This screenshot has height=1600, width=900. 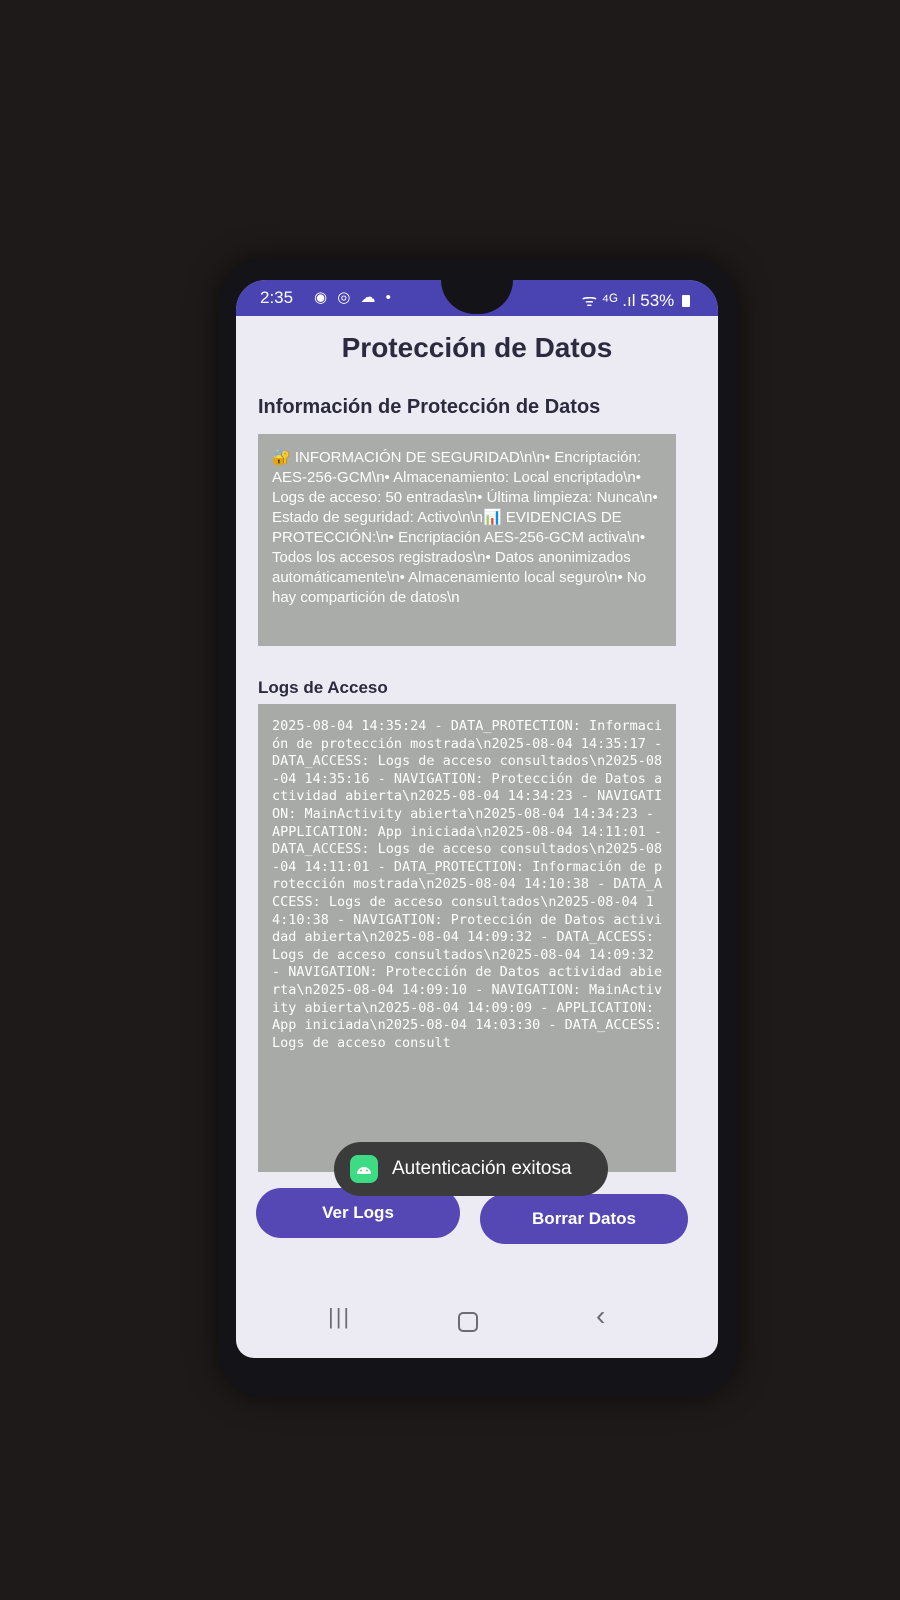 I want to click on back-icon: ‹, so click(x=600, y=1316).